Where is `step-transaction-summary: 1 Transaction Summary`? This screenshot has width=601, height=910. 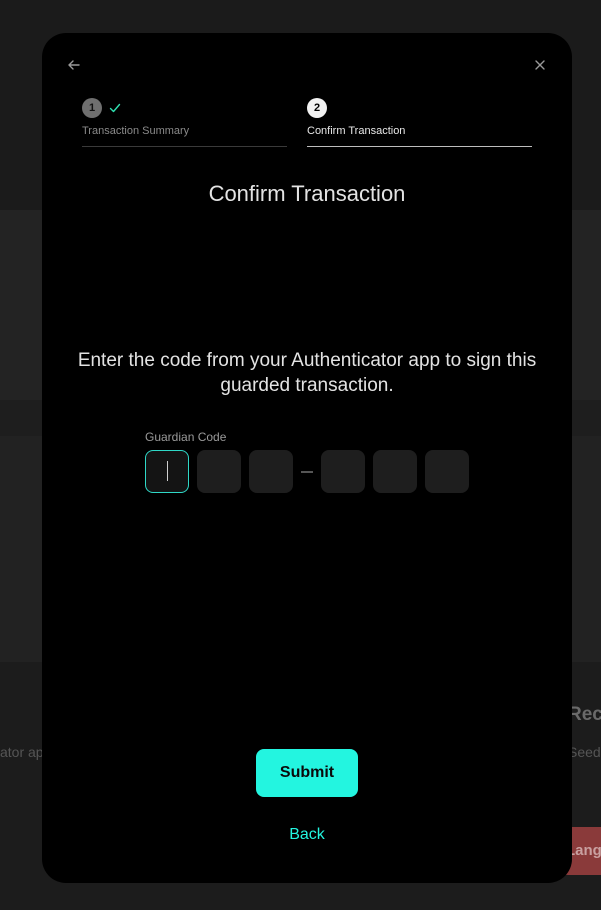
step-transaction-summary: 1 Transaction Summary is located at coordinates (184, 122).